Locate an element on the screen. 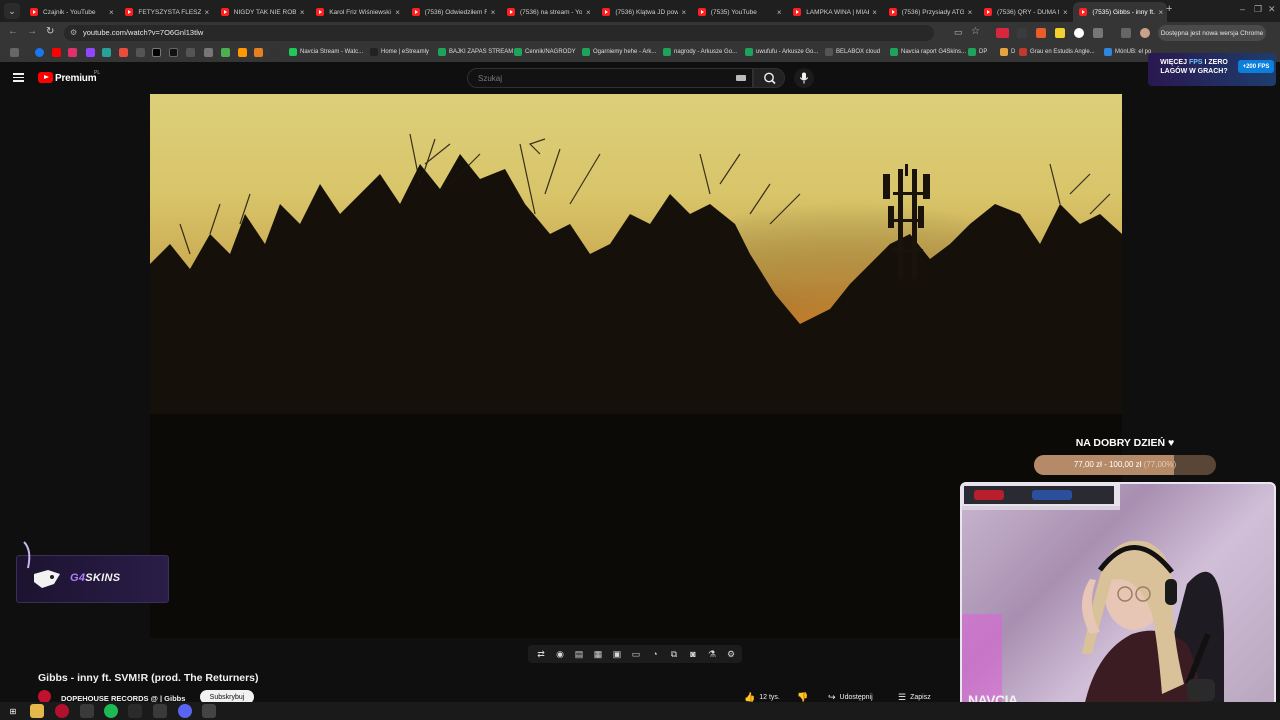 This screenshot has width=1280, height=720. profile-avatar is located at coordinates (1145, 33).